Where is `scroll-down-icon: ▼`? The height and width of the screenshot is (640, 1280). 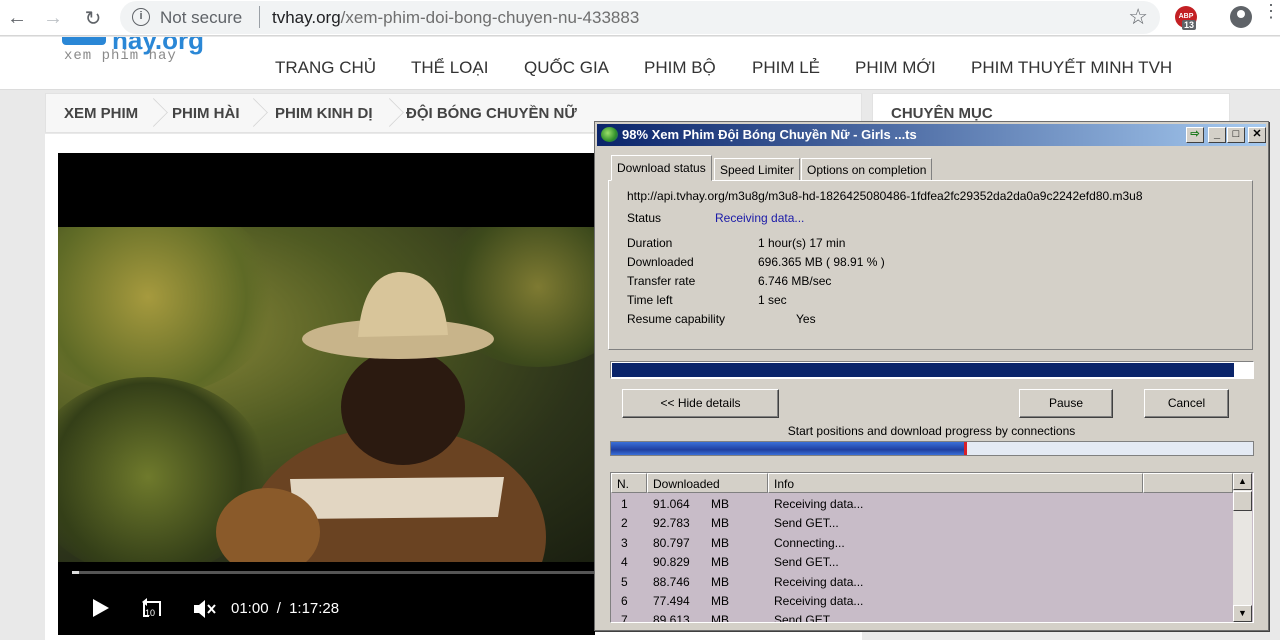
scroll-down-icon: ▼ is located at coordinates (1242, 613).